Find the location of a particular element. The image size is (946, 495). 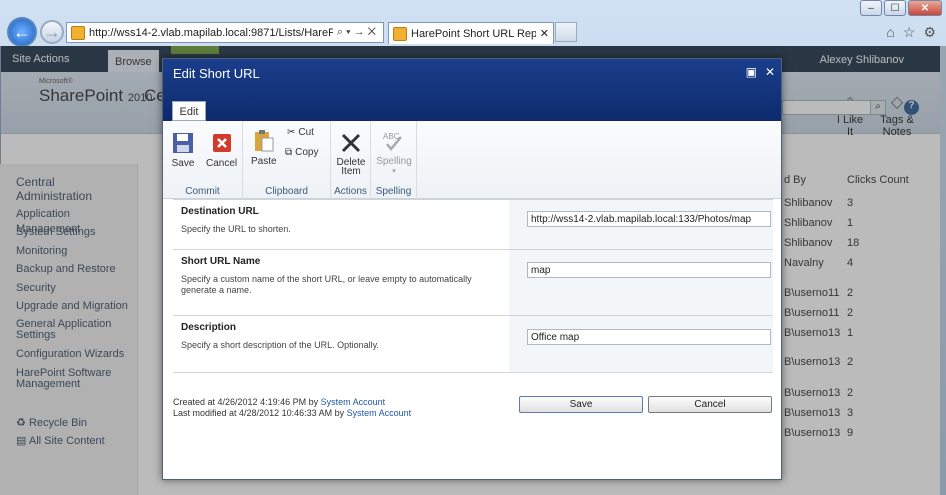

favorites-star-icon: ☆ is located at coordinates (909, 32).